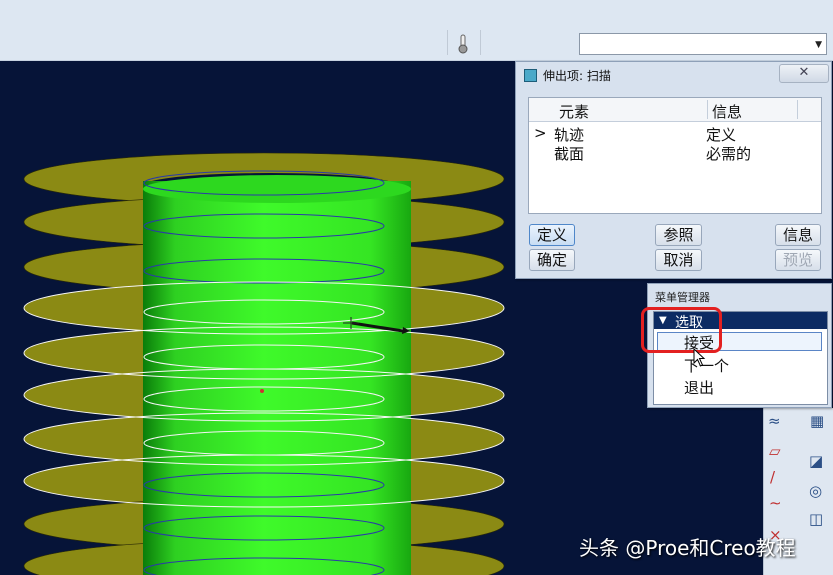 The height and width of the screenshot is (575, 833). Describe the element at coordinates (673, 74) in the screenshot. I see `dialog-titlebar: 伸出项: 扫描 ✕` at that location.